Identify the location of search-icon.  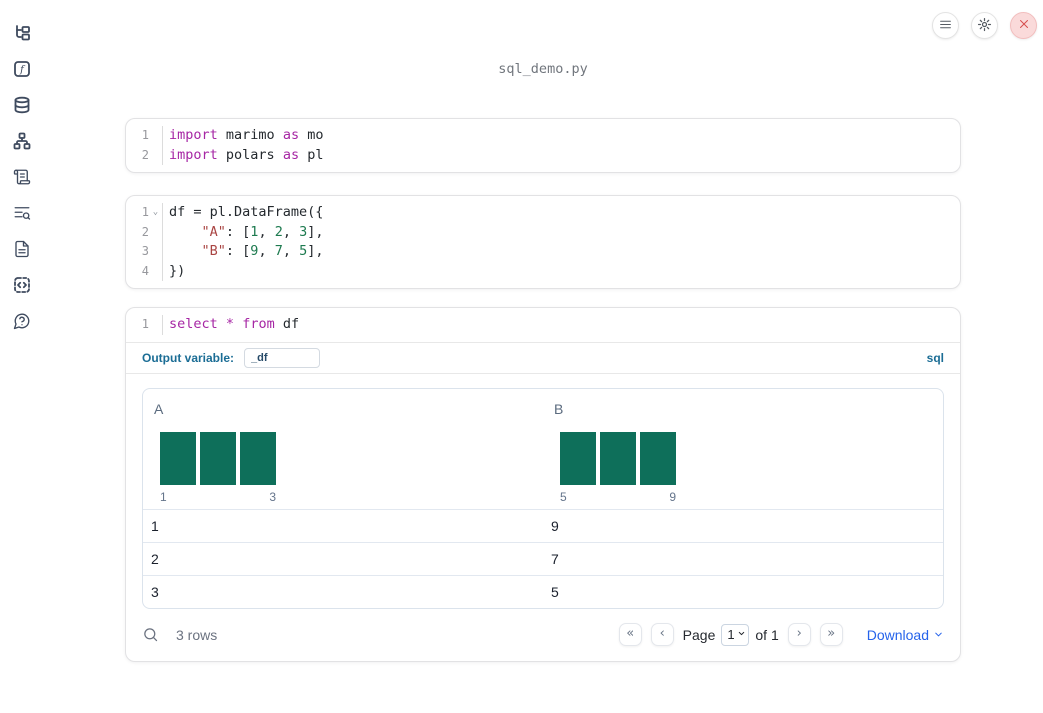
(150, 634).